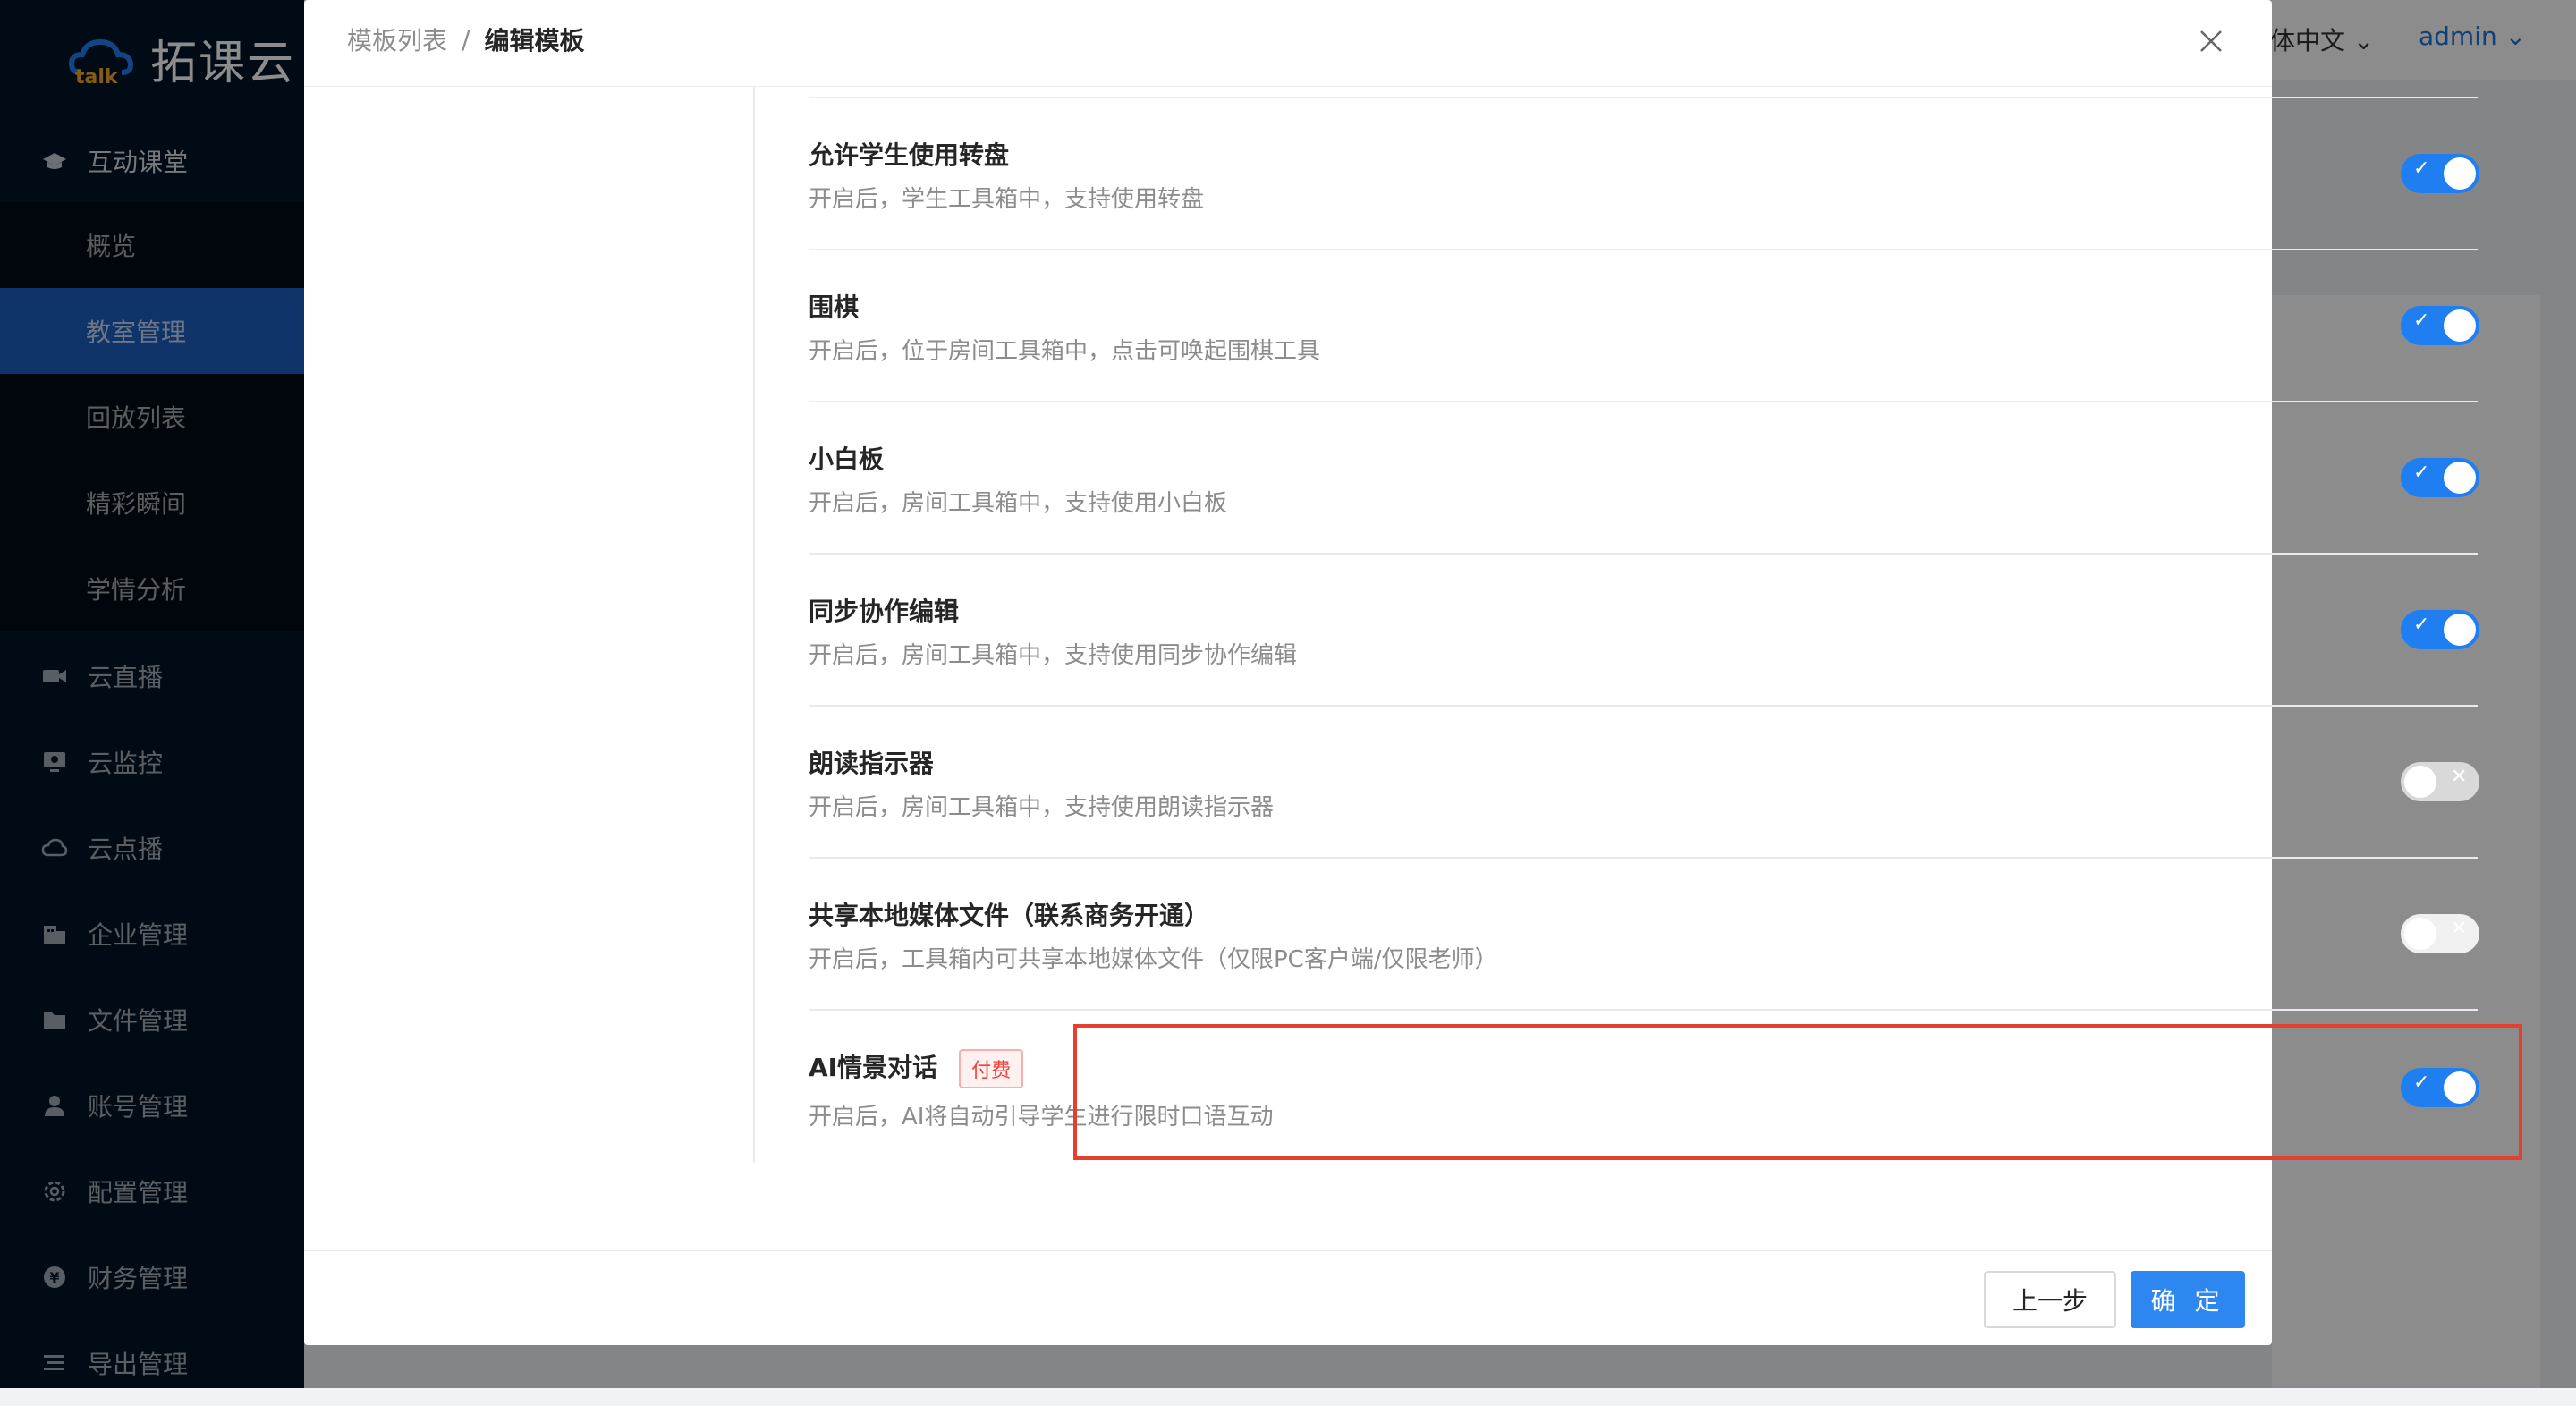 The width and height of the screenshot is (2576, 1406). Describe the element at coordinates (1153, 960) in the screenshot. I see `setting-description: 开启后，工具箱内可共享本地媒体文件（仅限PC客户端/仅限老师）` at that location.